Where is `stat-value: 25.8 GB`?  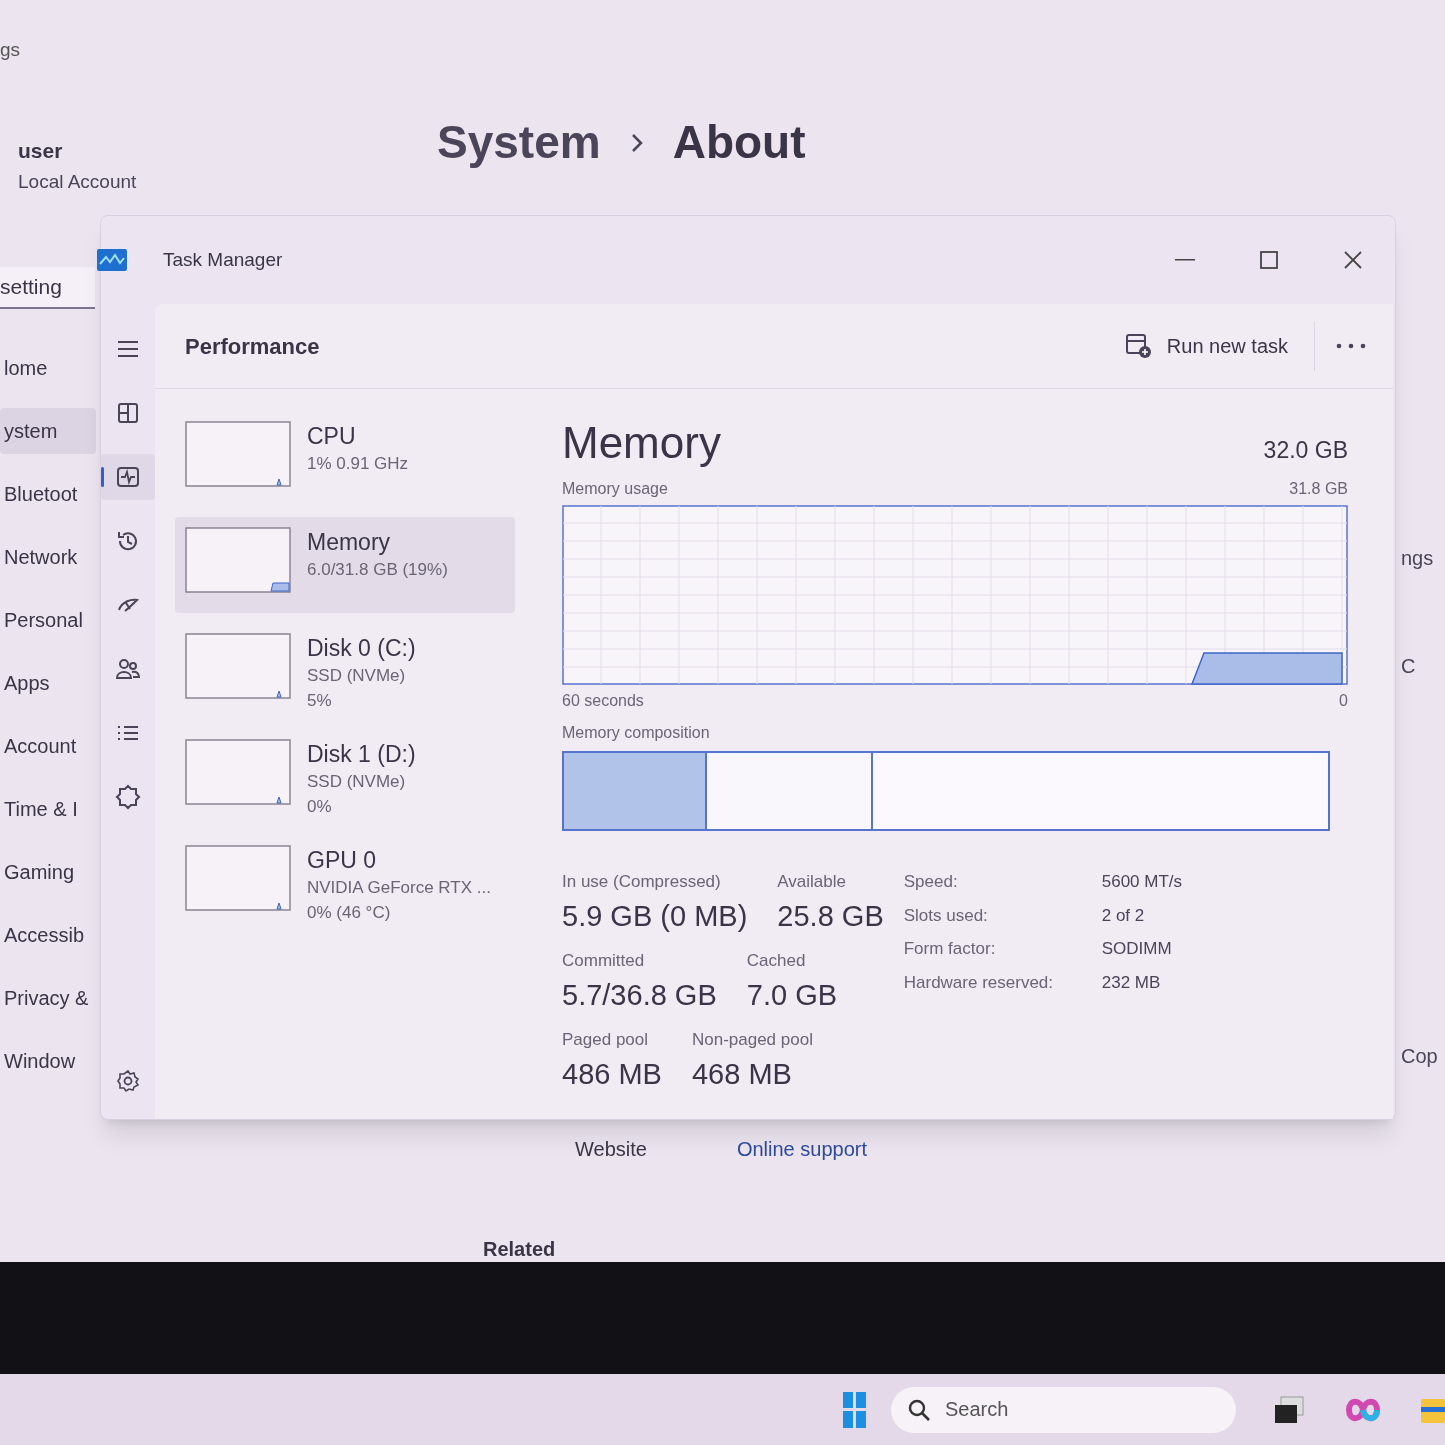
stat-value: 25.8 GB is located at coordinates (830, 916).